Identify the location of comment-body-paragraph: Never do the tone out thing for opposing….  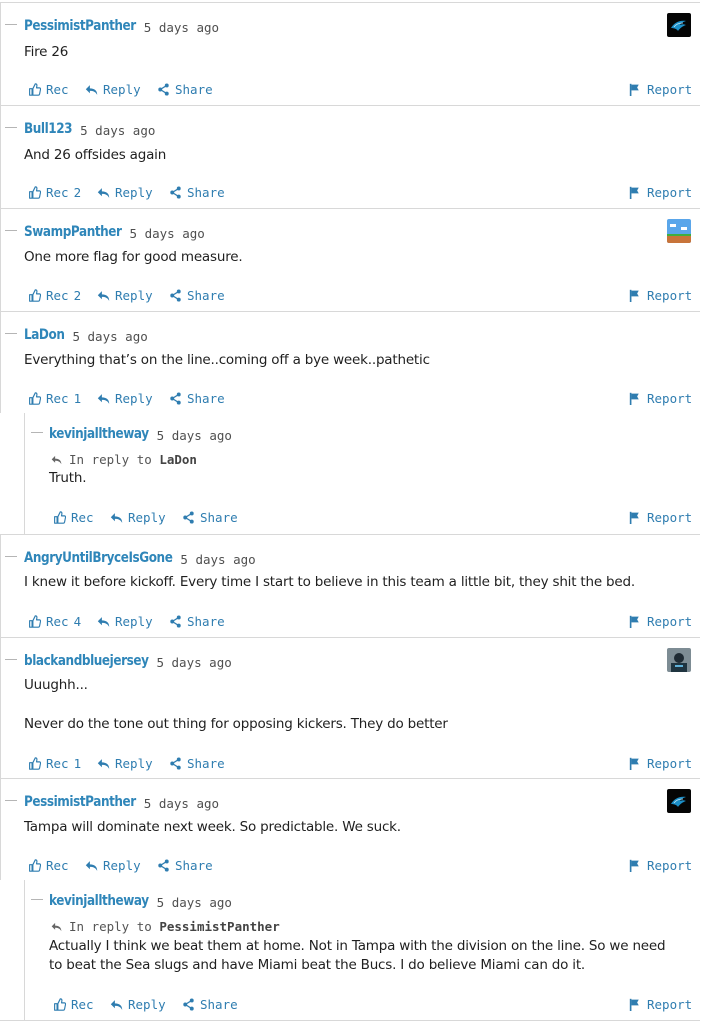
(236, 724).